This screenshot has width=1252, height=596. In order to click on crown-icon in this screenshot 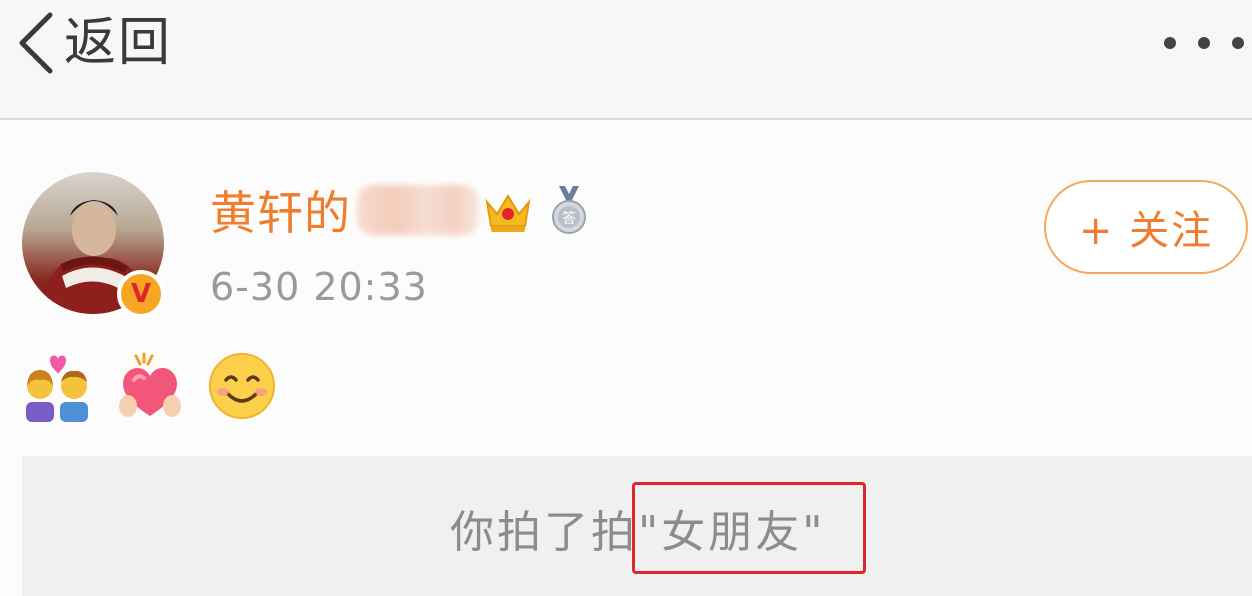, I will do `click(508, 213)`.